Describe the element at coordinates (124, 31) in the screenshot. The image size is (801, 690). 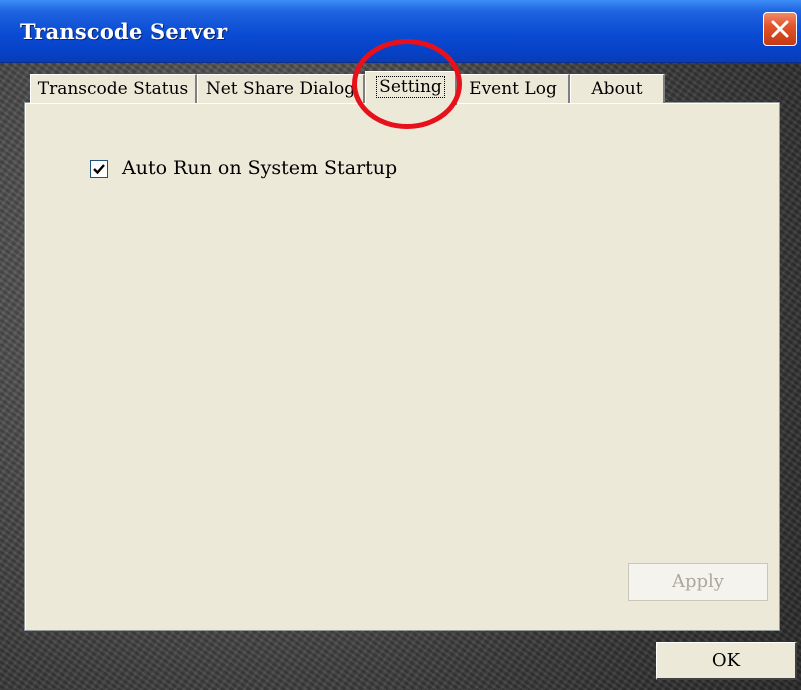
I see `window-title: Transcode Server` at that location.